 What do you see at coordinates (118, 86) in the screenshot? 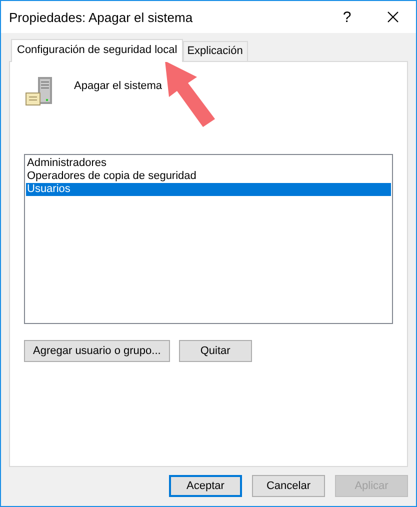
I see `policy-name: Apagar el sistema` at bounding box center [118, 86].